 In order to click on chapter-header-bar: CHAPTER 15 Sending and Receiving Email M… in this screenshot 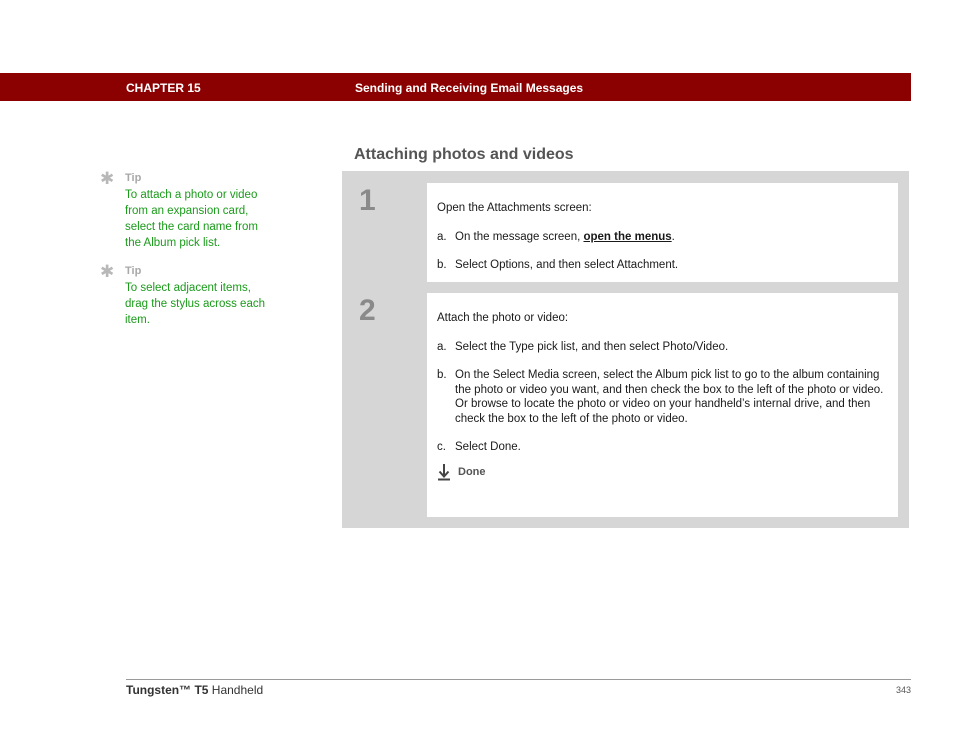, I will do `click(455, 87)`.